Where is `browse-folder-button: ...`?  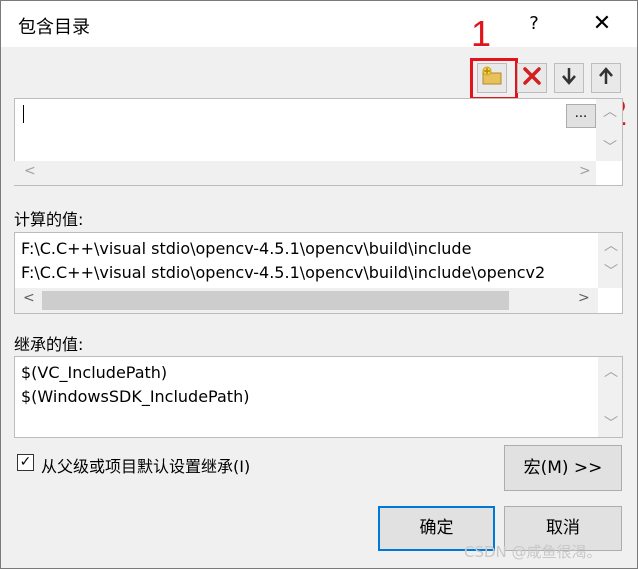 browse-folder-button: ... is located at coordinates (581, 116).